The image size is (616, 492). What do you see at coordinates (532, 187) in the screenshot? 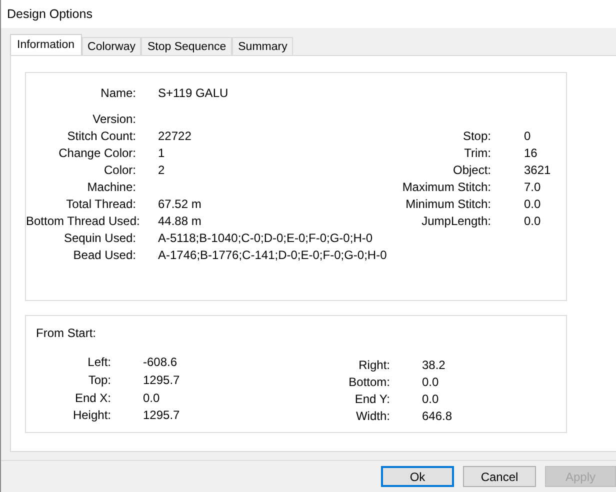
I see `field-value: 7.0` at bounding box center [532, 187].